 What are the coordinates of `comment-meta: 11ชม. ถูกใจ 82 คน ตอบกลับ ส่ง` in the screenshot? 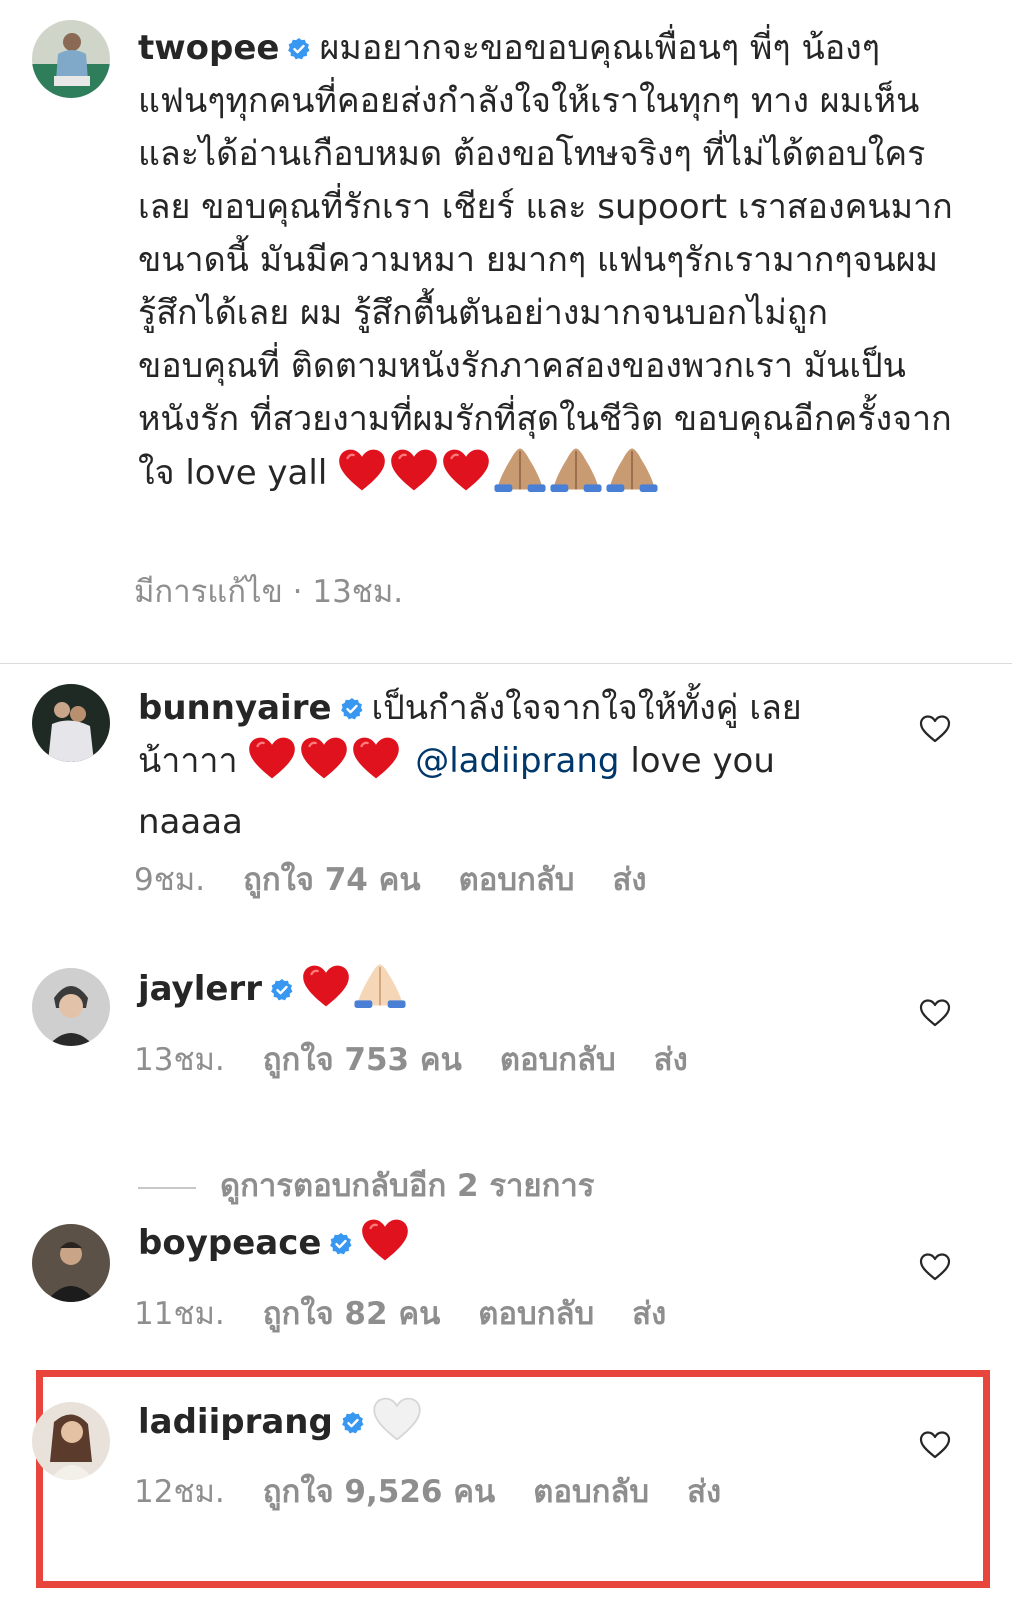 It's located at (419, 1313).